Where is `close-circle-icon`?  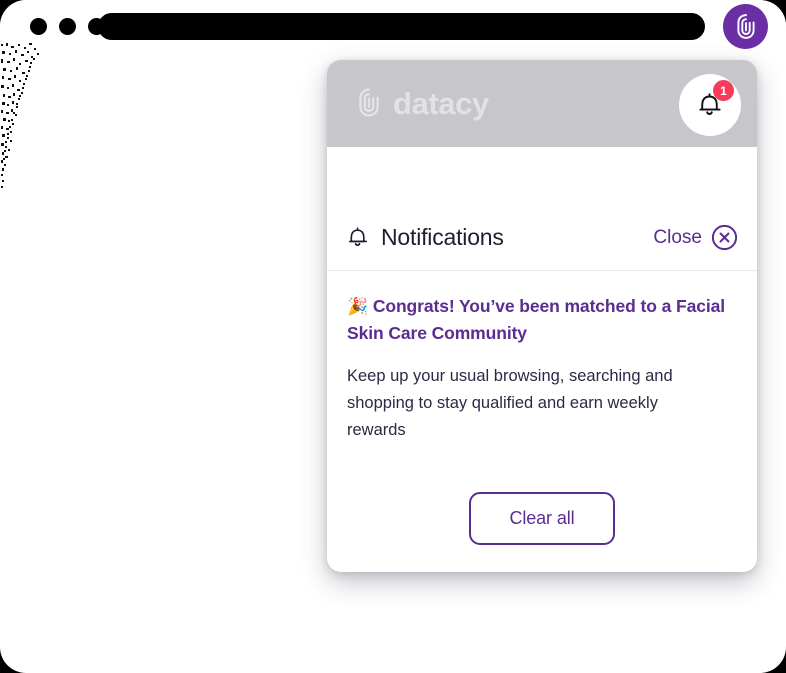
close-circle-icon is located at coordinates (724, 237).